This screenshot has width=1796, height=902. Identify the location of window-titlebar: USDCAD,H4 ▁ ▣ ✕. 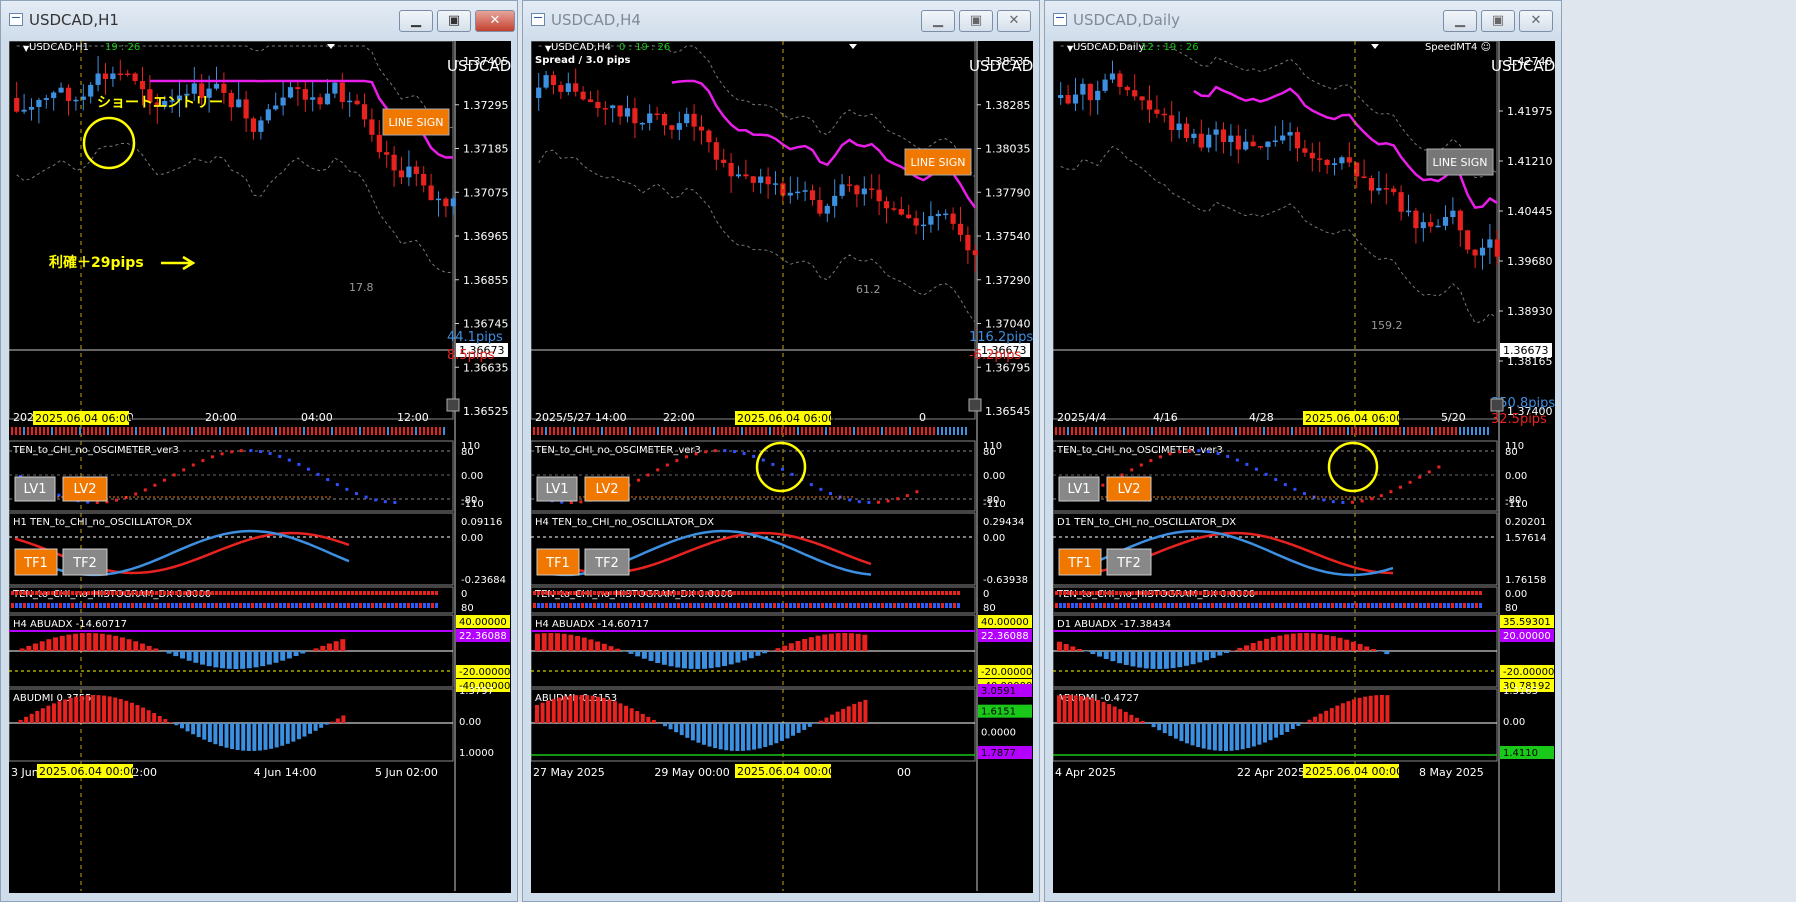
(781, 21).